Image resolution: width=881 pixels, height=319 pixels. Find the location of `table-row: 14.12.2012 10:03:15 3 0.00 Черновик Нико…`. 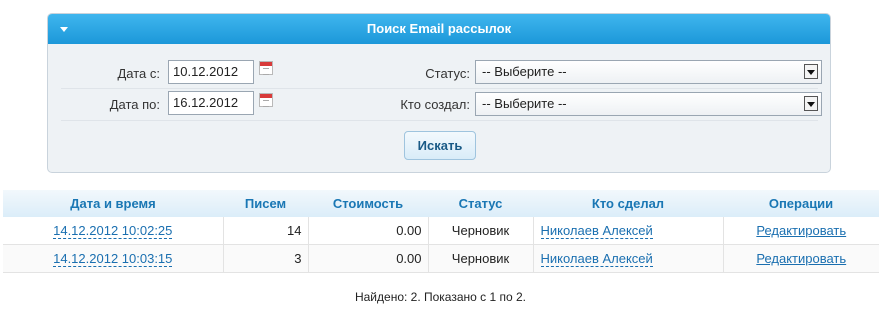

table-row: 14.12.2012 10:03:15 3 0.00 Черновик Нико… is located at coordinates (441, 258).